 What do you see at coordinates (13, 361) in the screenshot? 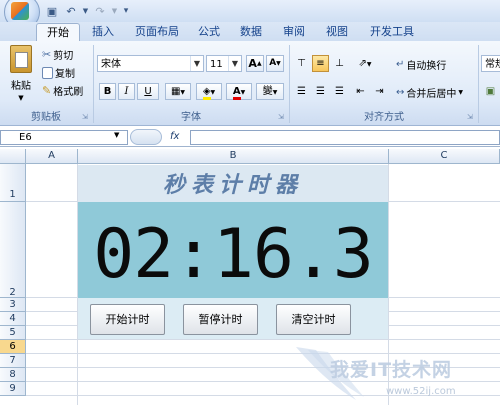
I see `row-header-7: 7` at bounding box center [13, 361].